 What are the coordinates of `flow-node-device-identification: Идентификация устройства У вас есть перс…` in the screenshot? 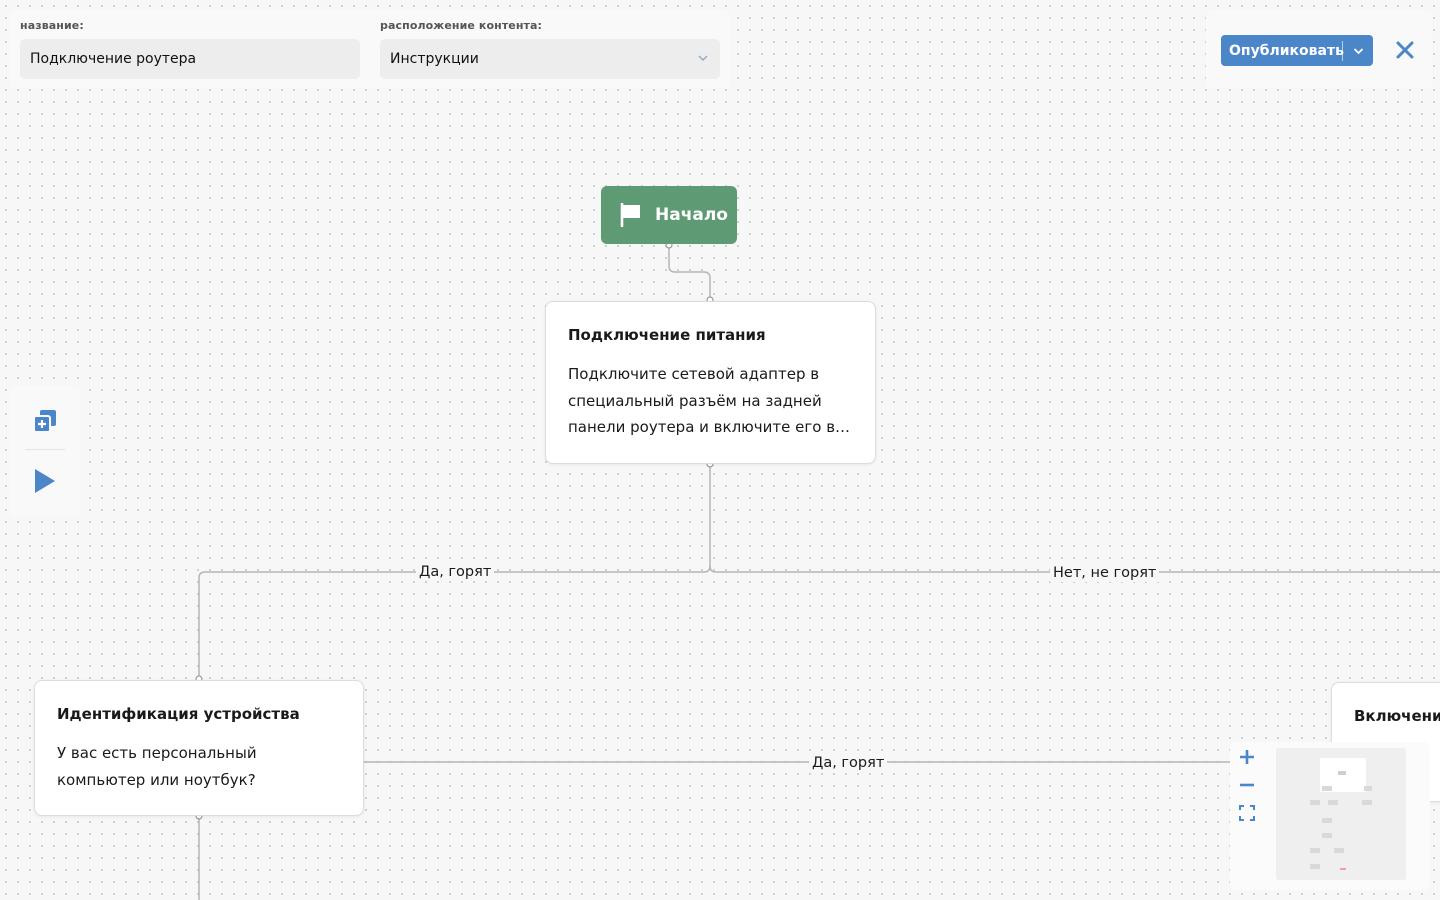 It's located at (199, 748).